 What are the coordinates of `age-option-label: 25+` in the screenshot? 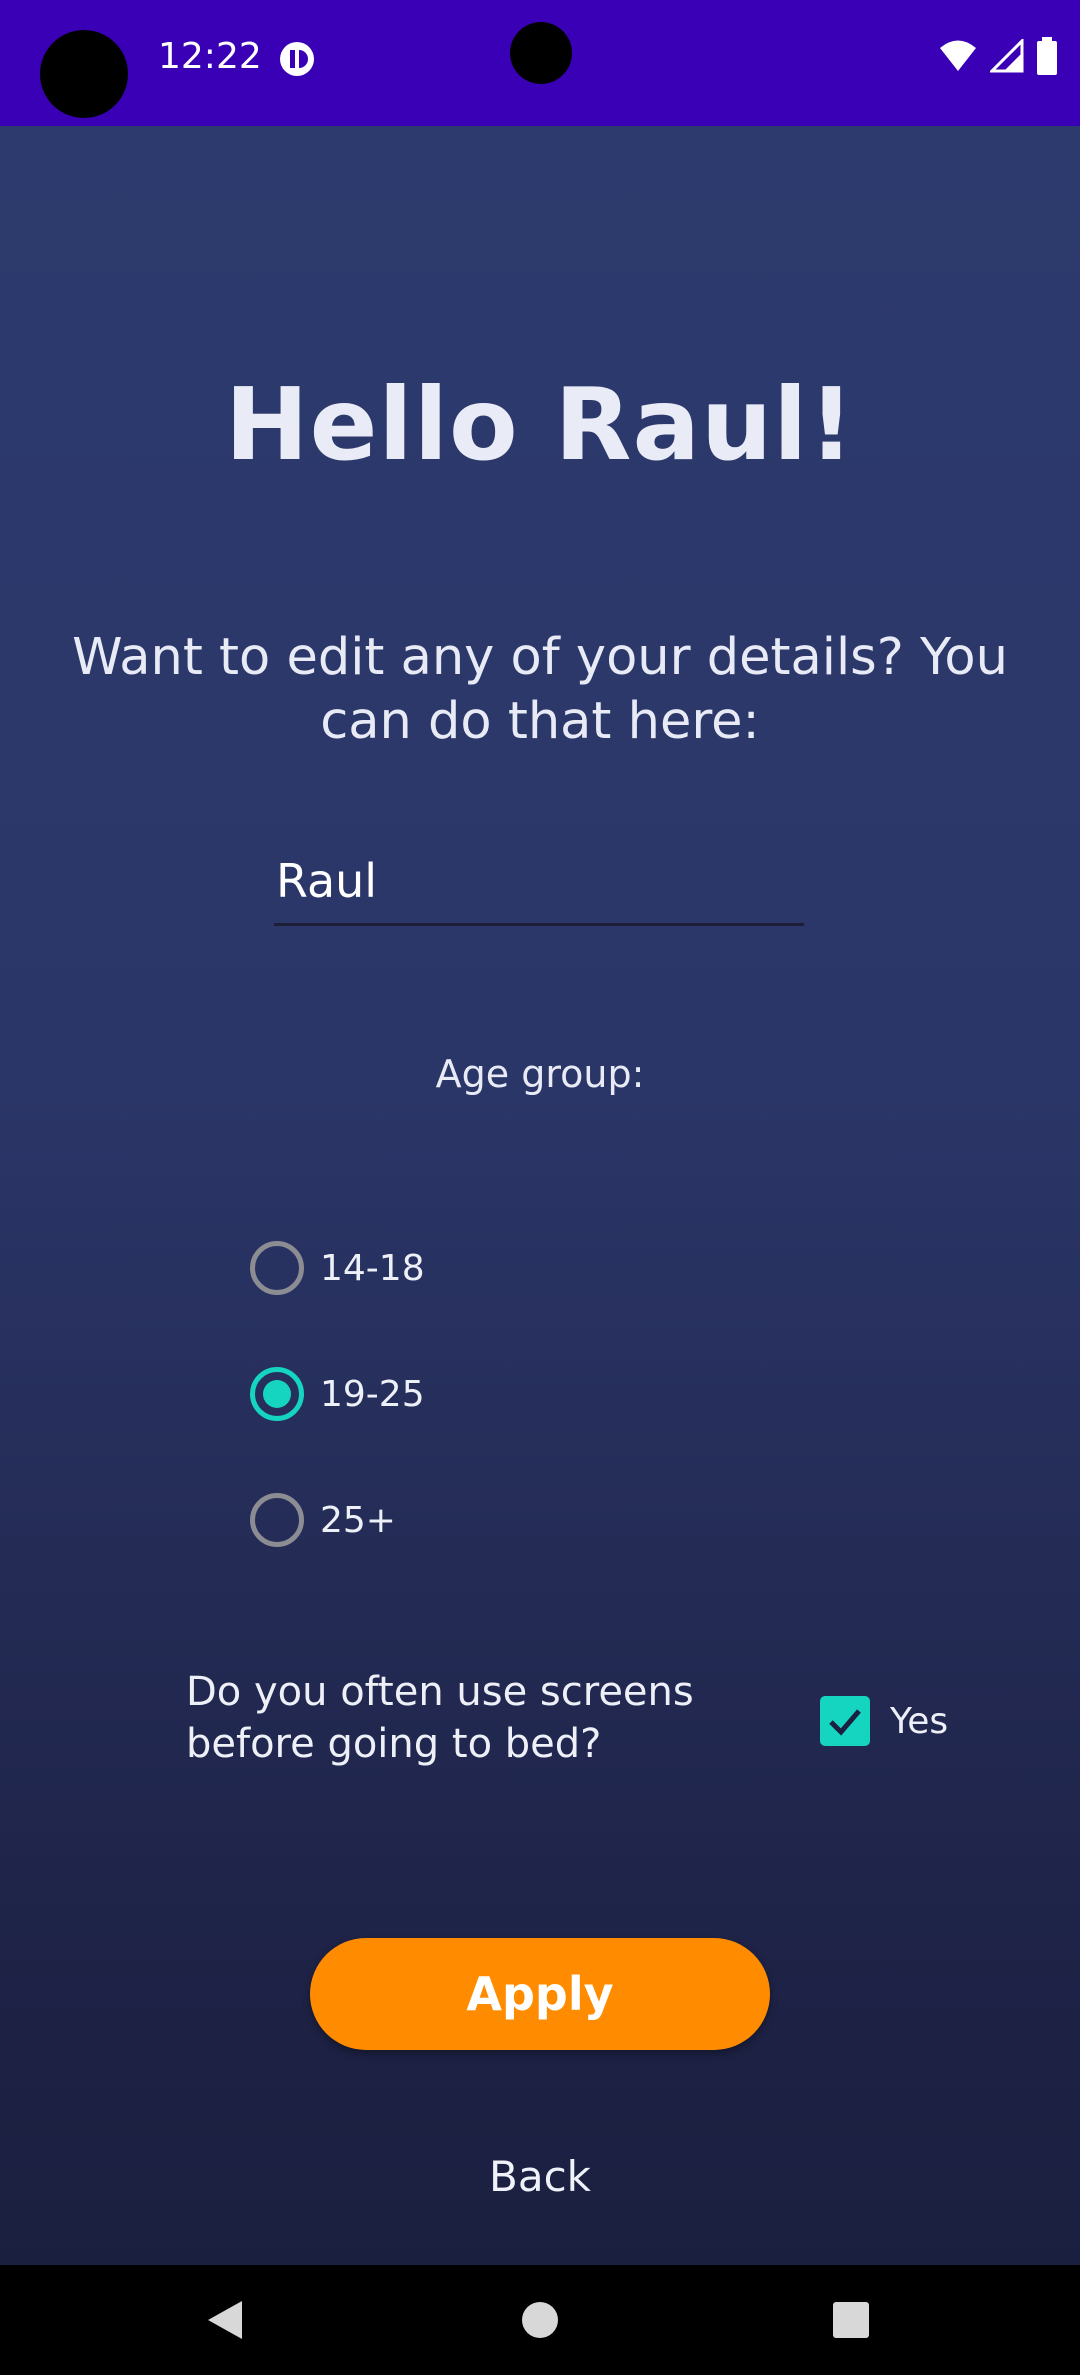 It's located at (358, 1520).